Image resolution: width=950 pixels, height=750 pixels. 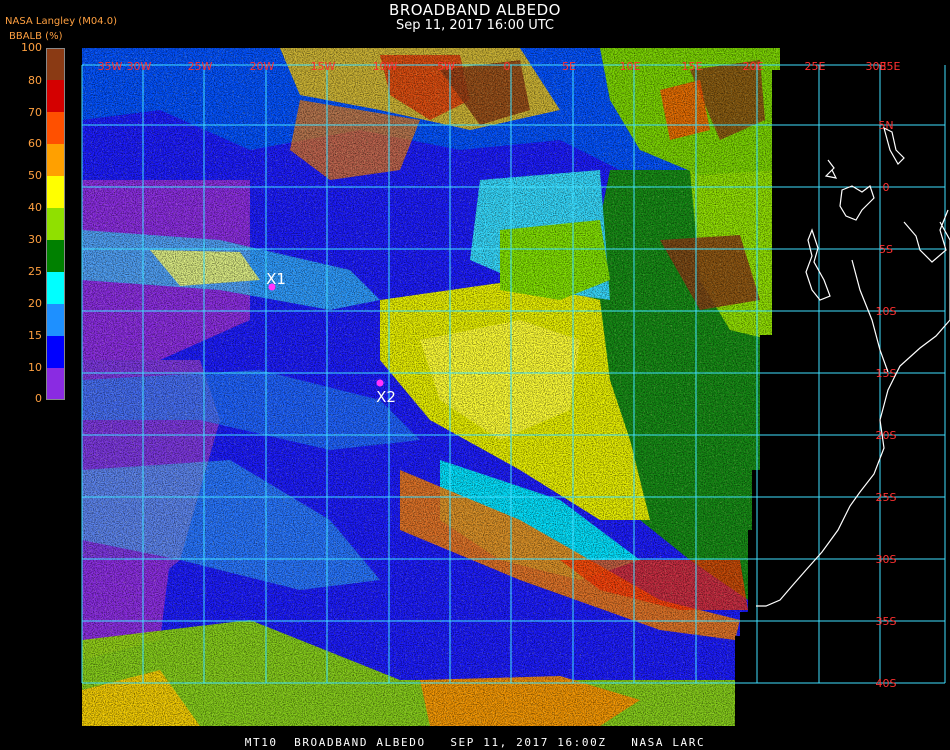 I want to click on marker-label: X2, so click(x=386, y=397).